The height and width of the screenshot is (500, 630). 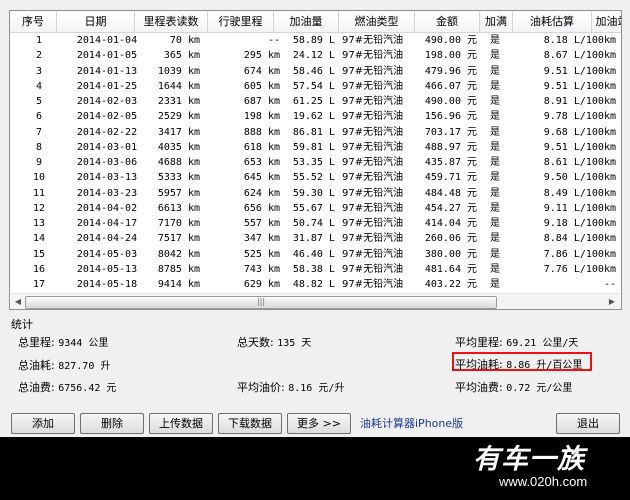 I want to click on cell-date: 2014-05-18, so click(x=107, y=284).